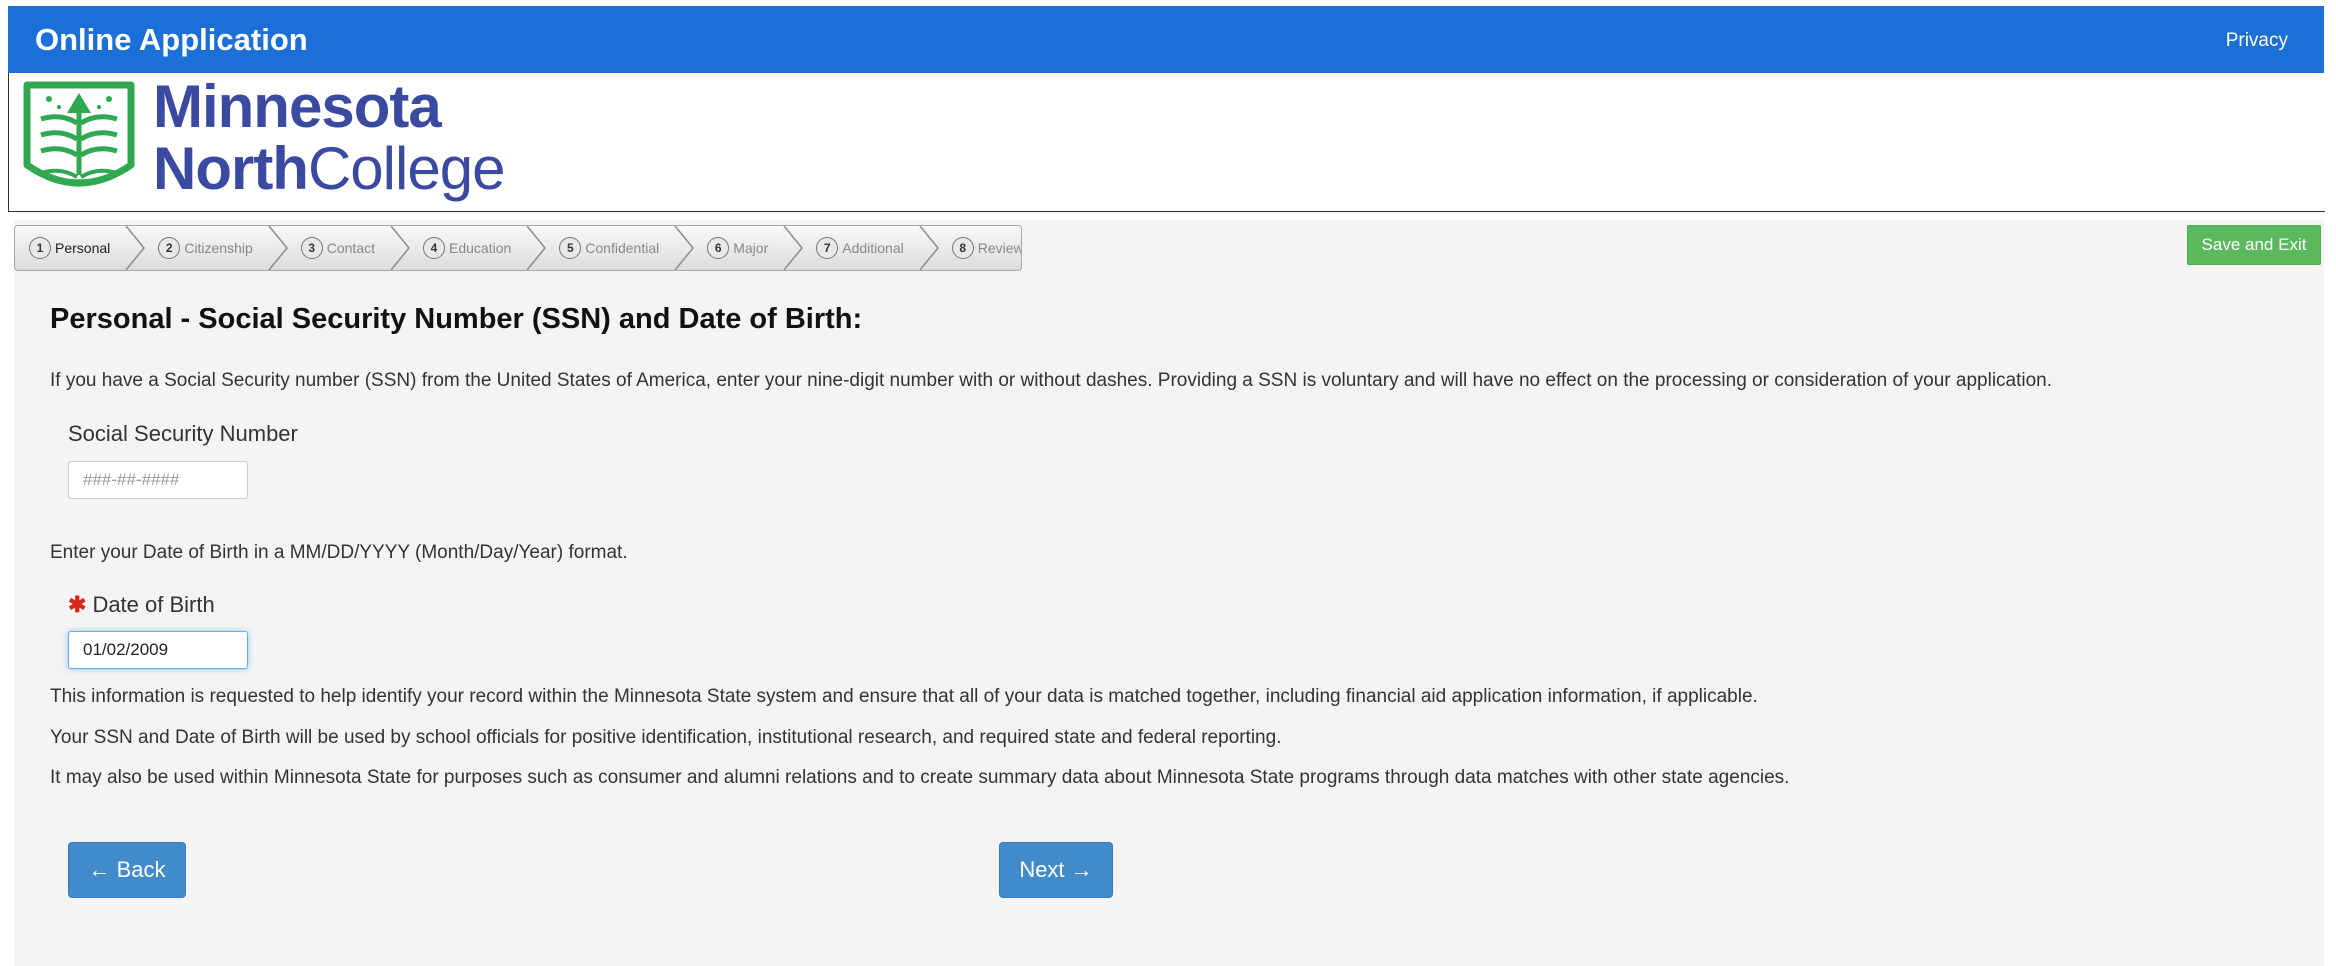 The image size is (2336, 966). Describe the element at coordinates (169, 248) in the screenshot. I see `step-number: 2` at that location.